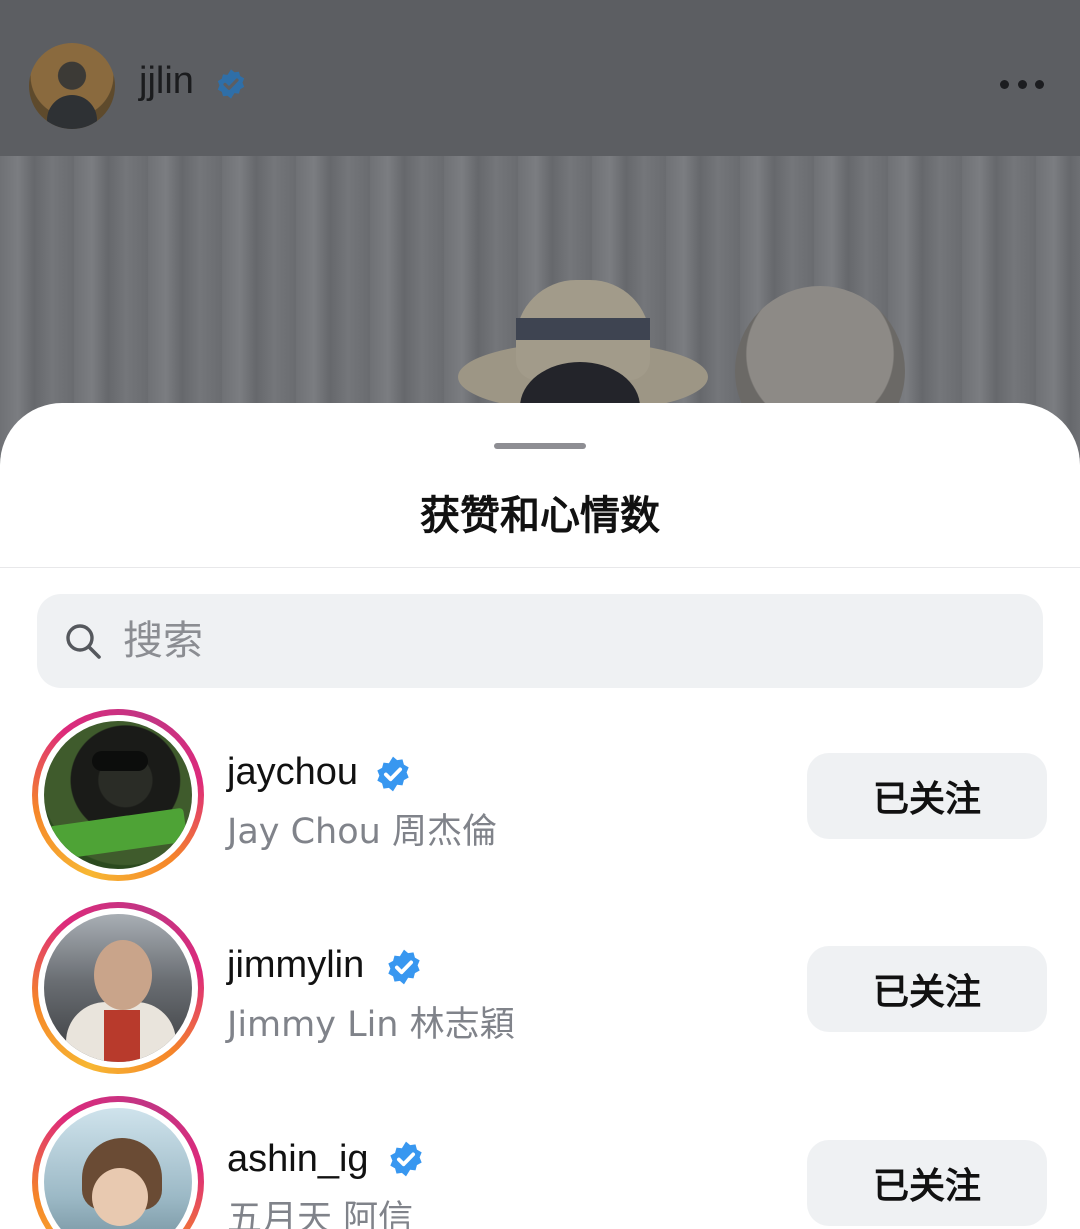 The height and width of the screenshot is (1229, 1080). I want to click on username: ashin_ig, so click(298, 1159).